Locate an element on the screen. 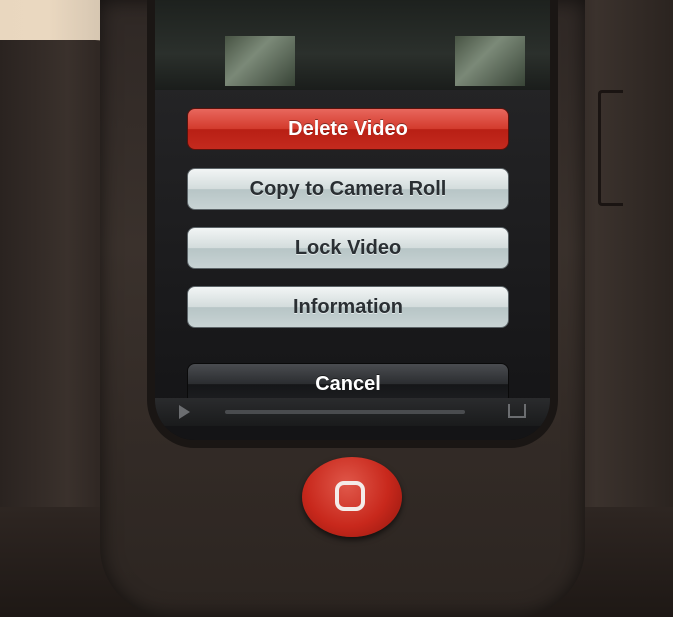 The image size is (673, 617). lock-video-button: Lock Video is located at coordinates (348, 248).